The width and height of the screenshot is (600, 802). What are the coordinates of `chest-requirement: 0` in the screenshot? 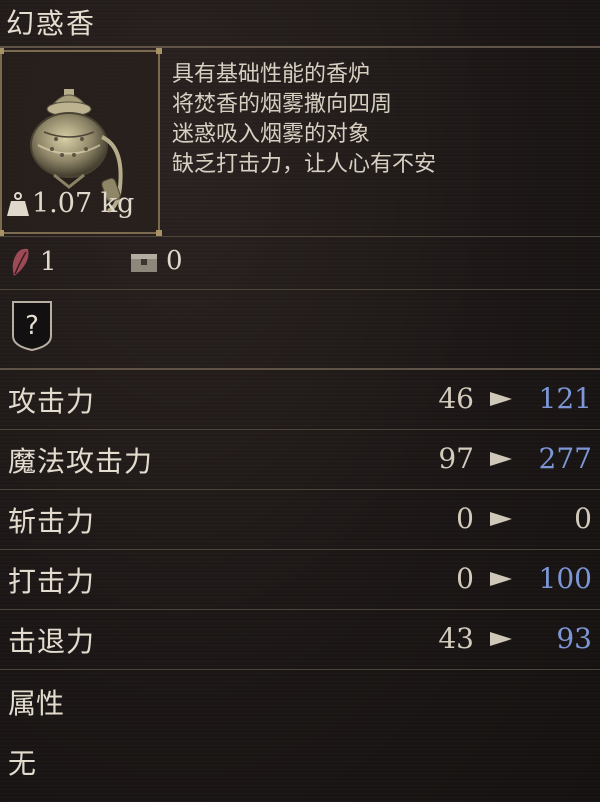 It's located at (156, 261).